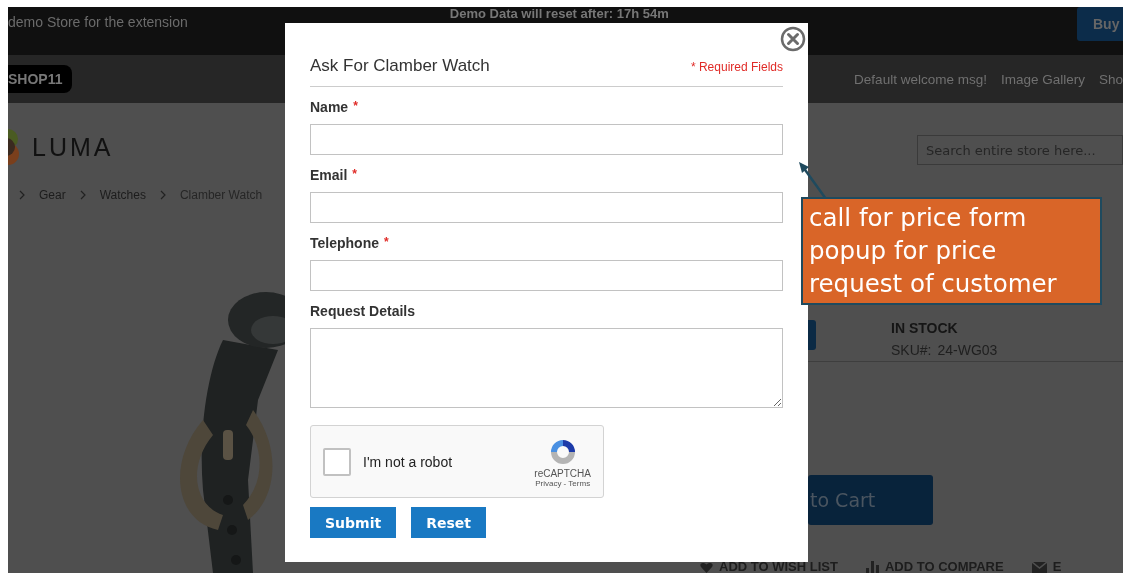 This screenshot has width=1123, height=573. What do you see at coordinates (870, 500) in the screenshot?
I see `add-to-cart-button: to Cart` at bounding box center [870, 500].